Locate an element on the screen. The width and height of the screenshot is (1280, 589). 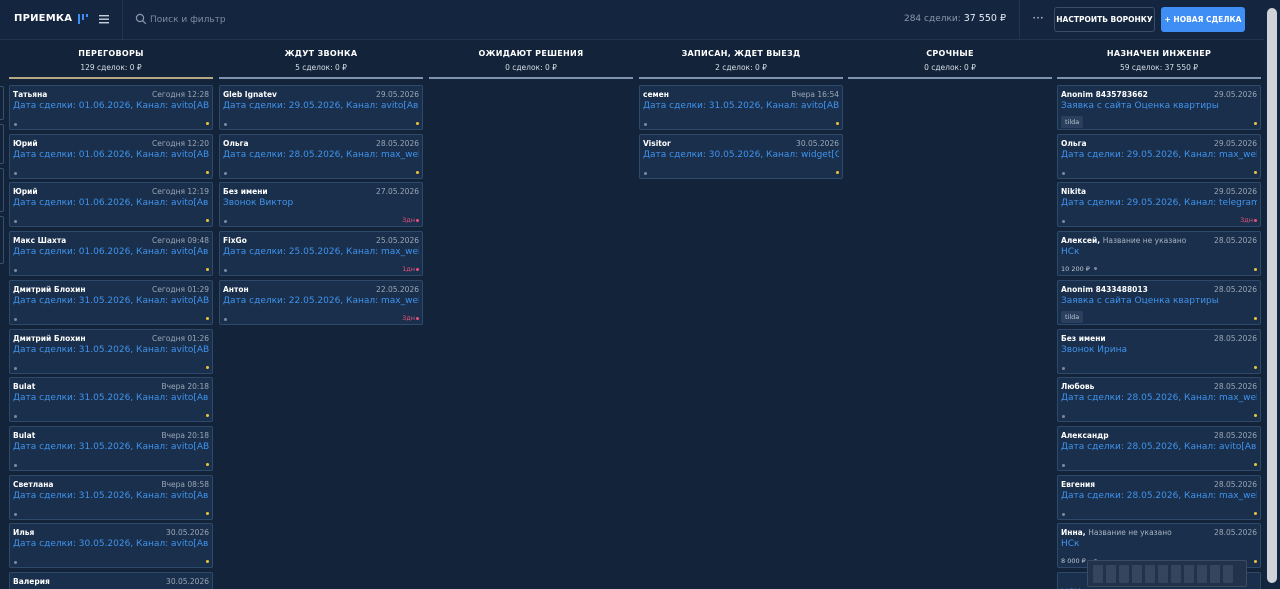
divider is located at coordinates (1019, 20).